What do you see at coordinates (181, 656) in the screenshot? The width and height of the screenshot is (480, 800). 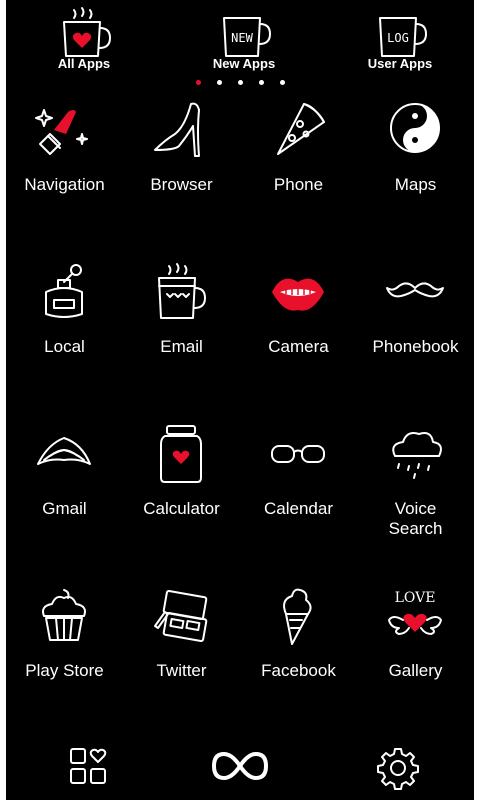 I see `app-twitter: Twitter` at bounding box center [181, 656].